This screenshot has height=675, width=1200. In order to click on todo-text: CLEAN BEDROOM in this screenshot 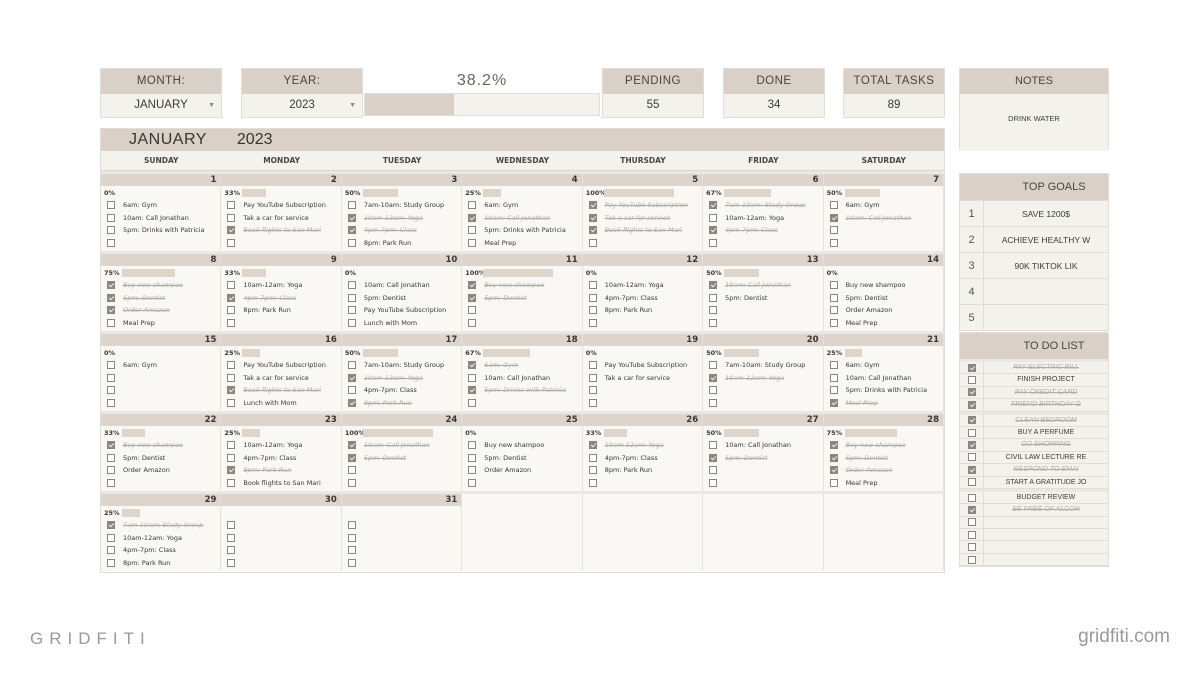, I will do `click(1046, 420)`.